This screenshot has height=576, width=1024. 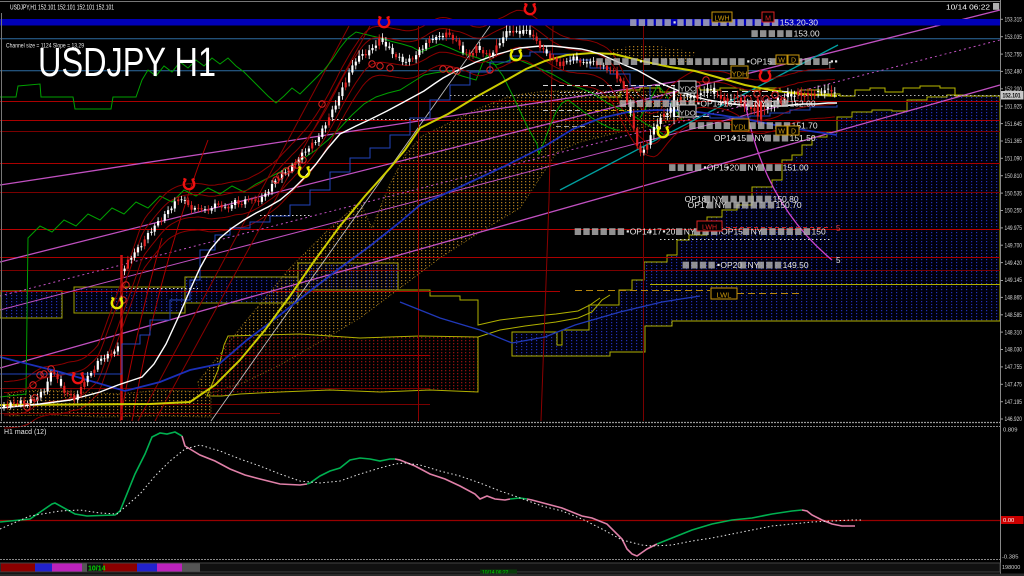 What do you see at coordinates (1014, 141) in the screenshot?
I see `svg-text: 151.365` at bounding box center [1014, 141].